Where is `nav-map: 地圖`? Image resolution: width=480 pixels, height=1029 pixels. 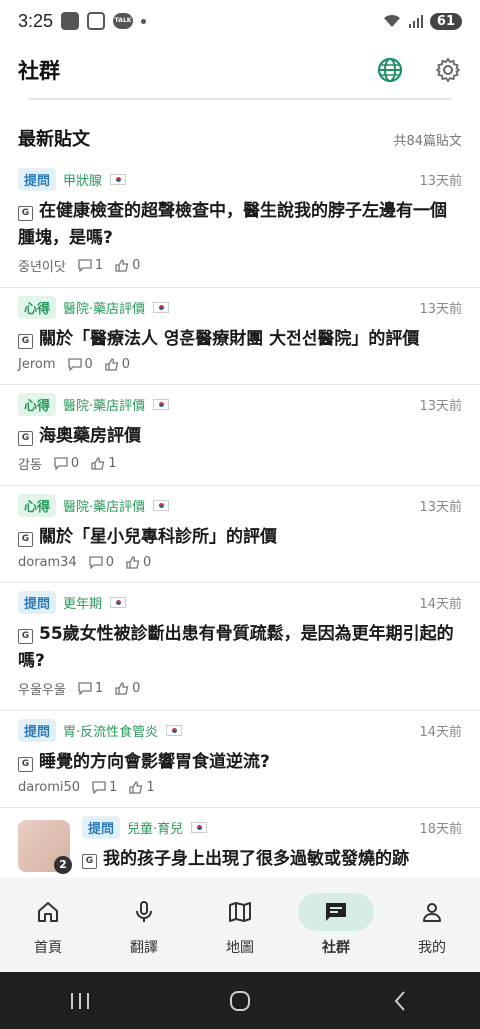 nav-map: 地圖 is located at coordinates (240, 925).